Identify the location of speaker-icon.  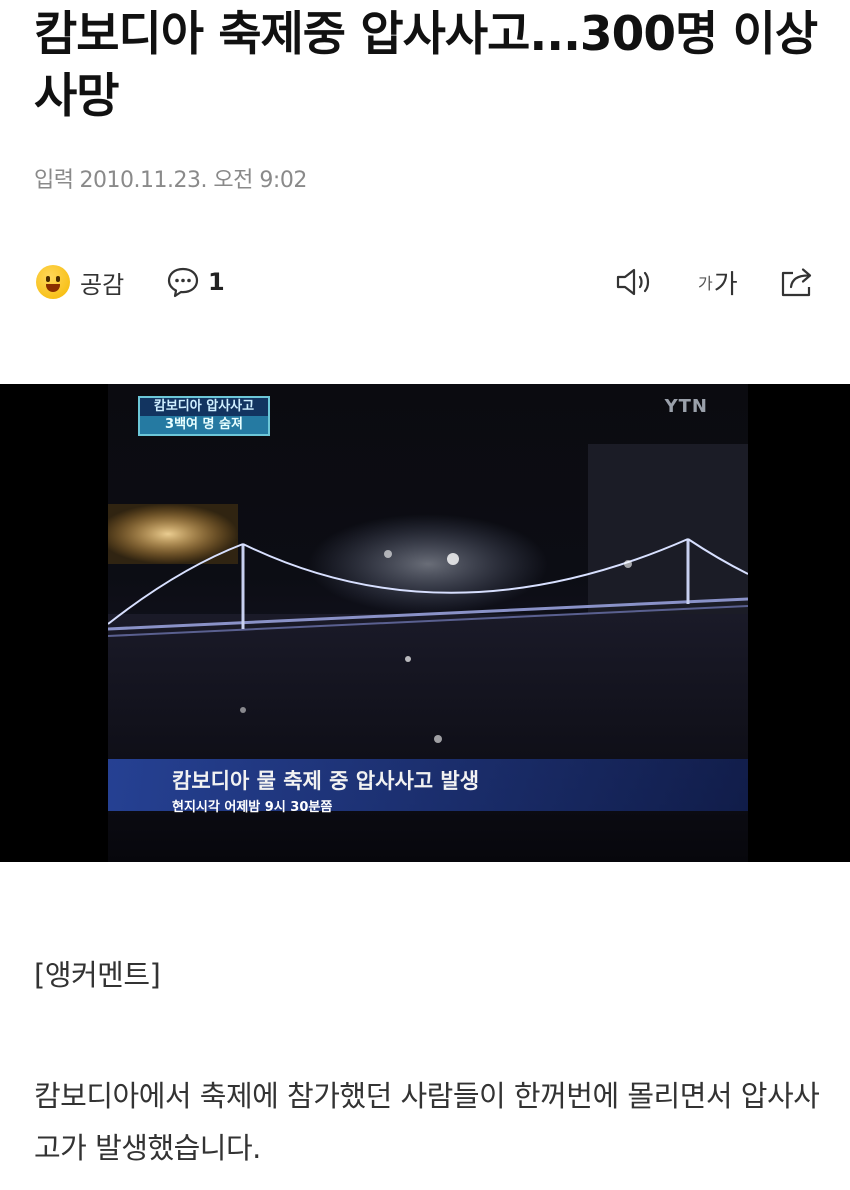
(633, 282).